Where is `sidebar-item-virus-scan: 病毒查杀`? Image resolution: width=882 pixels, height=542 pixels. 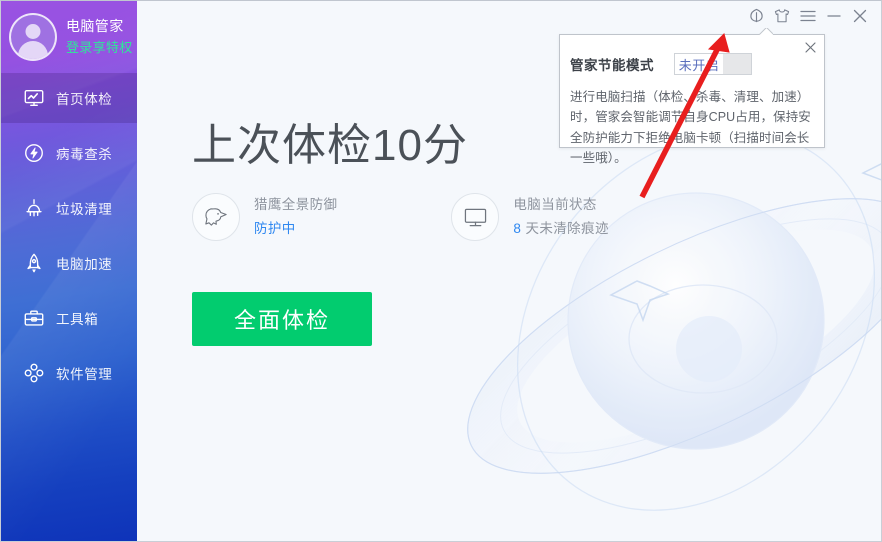 sidebar-item-virus-scan: 病毒查杀 is located at coordinates (69, 153).